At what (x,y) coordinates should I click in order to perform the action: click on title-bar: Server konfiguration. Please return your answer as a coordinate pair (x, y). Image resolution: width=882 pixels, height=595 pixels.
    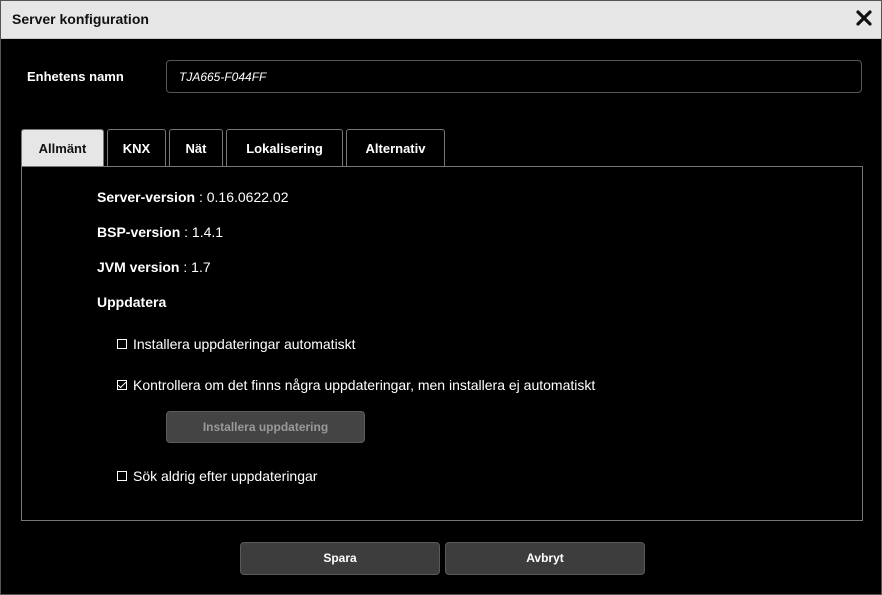
    Looking at the image, I should click on (441, 20).